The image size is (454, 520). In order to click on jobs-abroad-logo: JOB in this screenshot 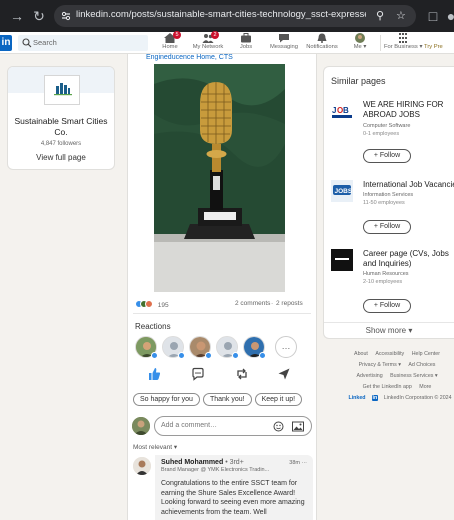, I will do `click(342, 111)`.